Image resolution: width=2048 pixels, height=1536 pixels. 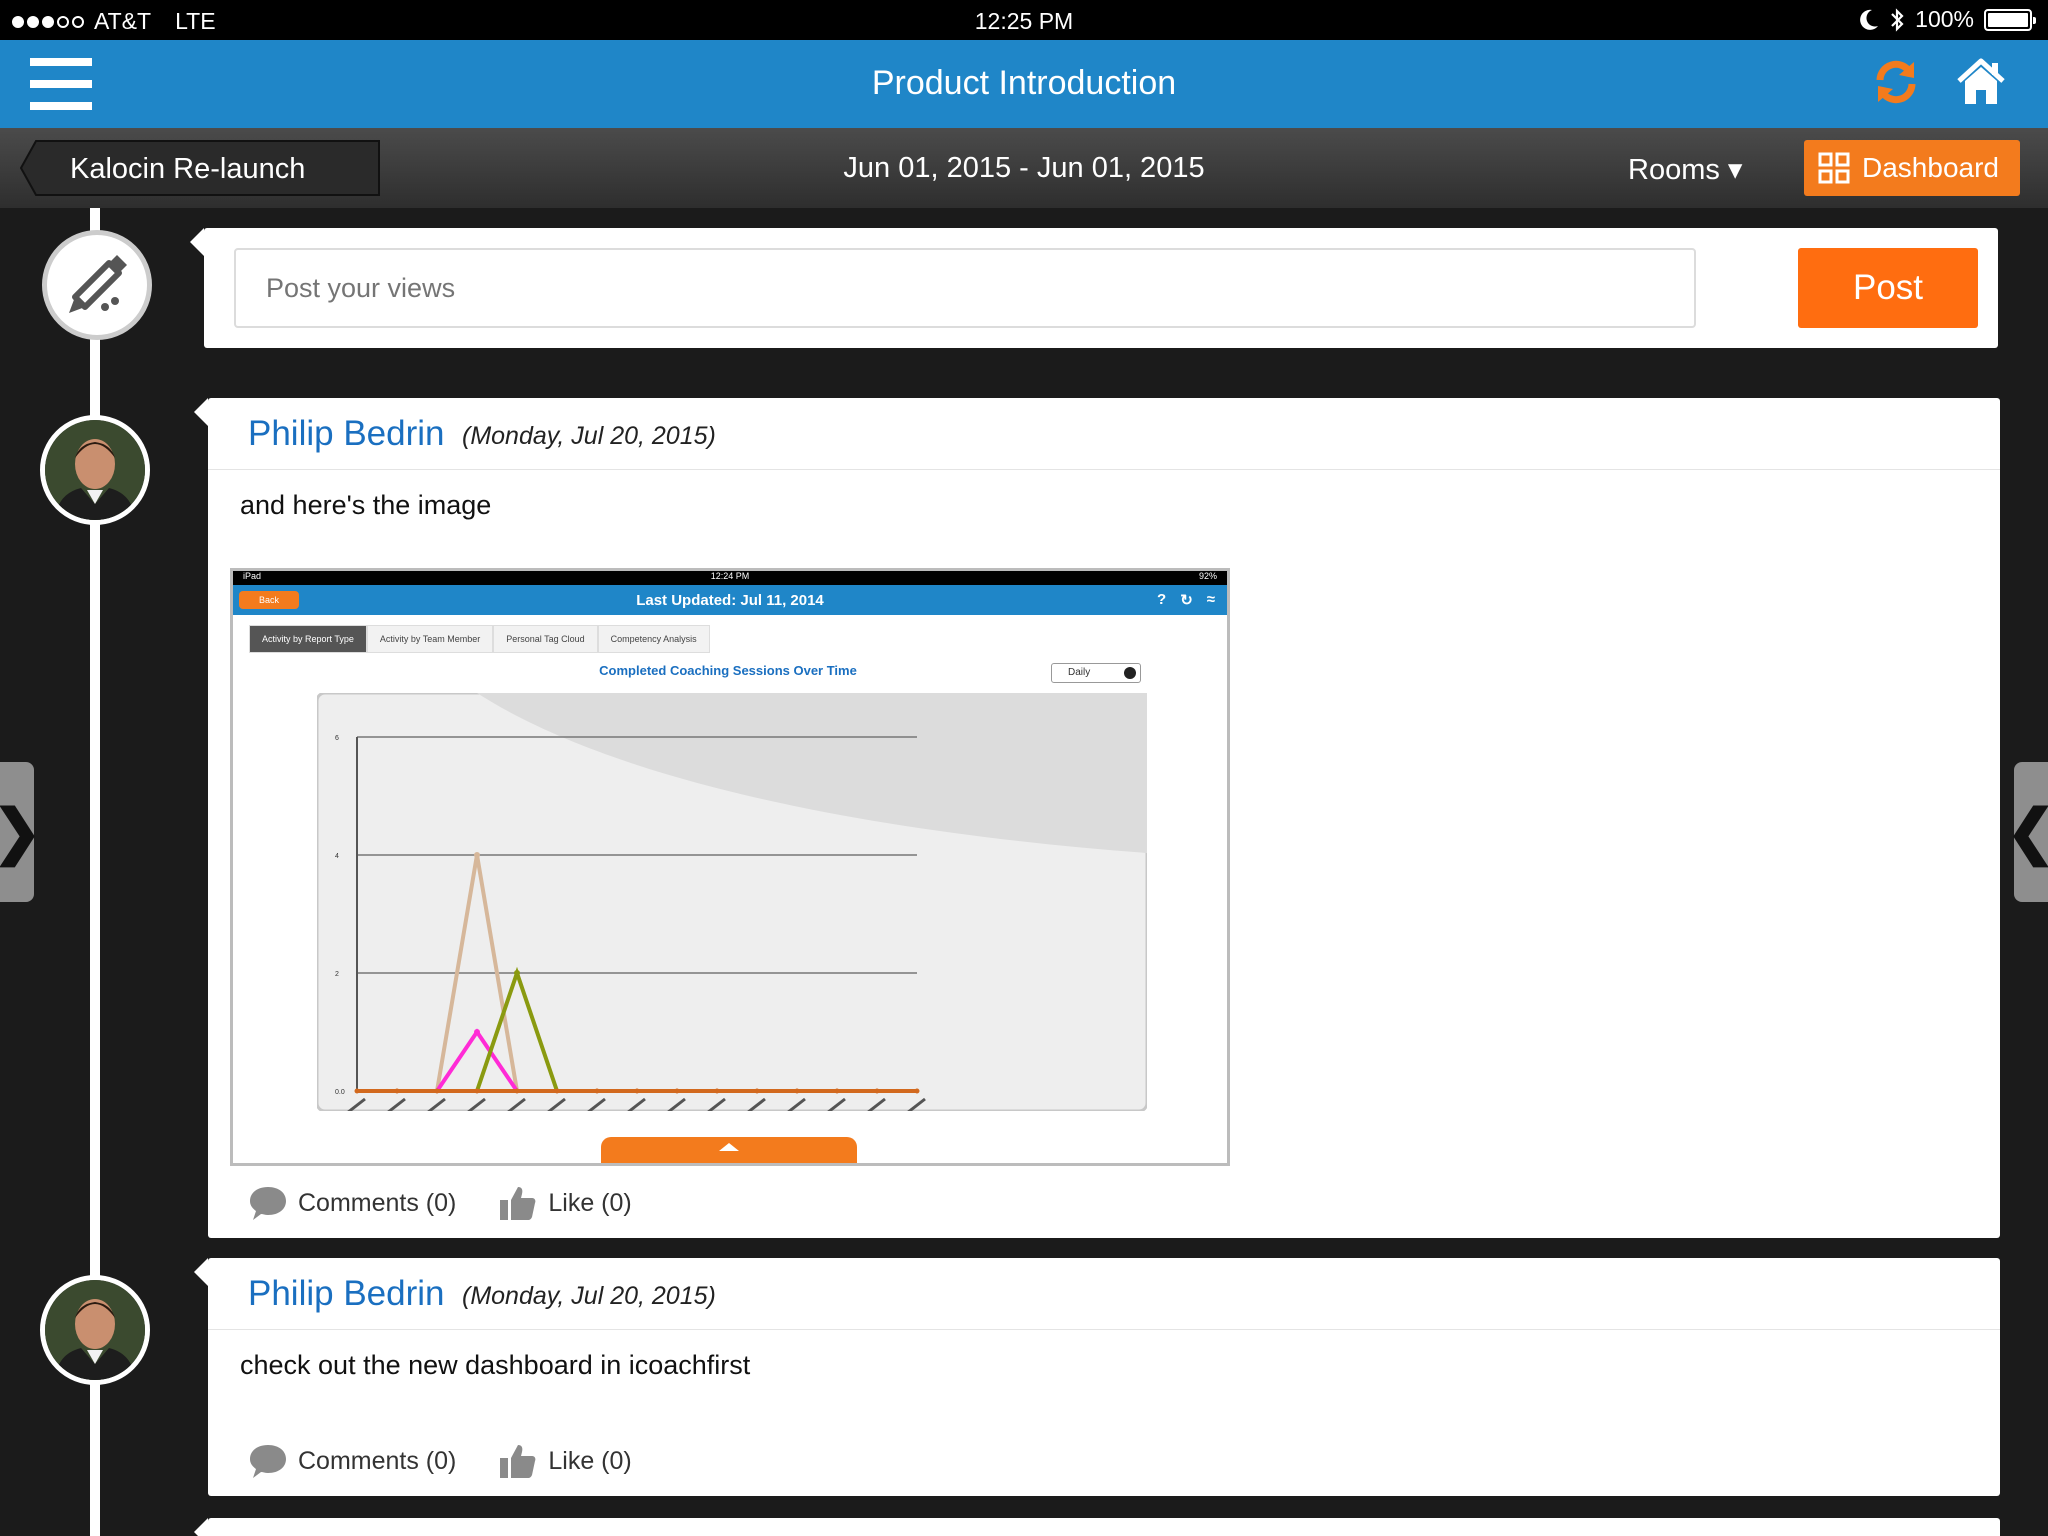 What do you see at coordinates (337, 856) in the screenshot?
I see `chart-y-tick: 4` at bounding box center [337, 856].